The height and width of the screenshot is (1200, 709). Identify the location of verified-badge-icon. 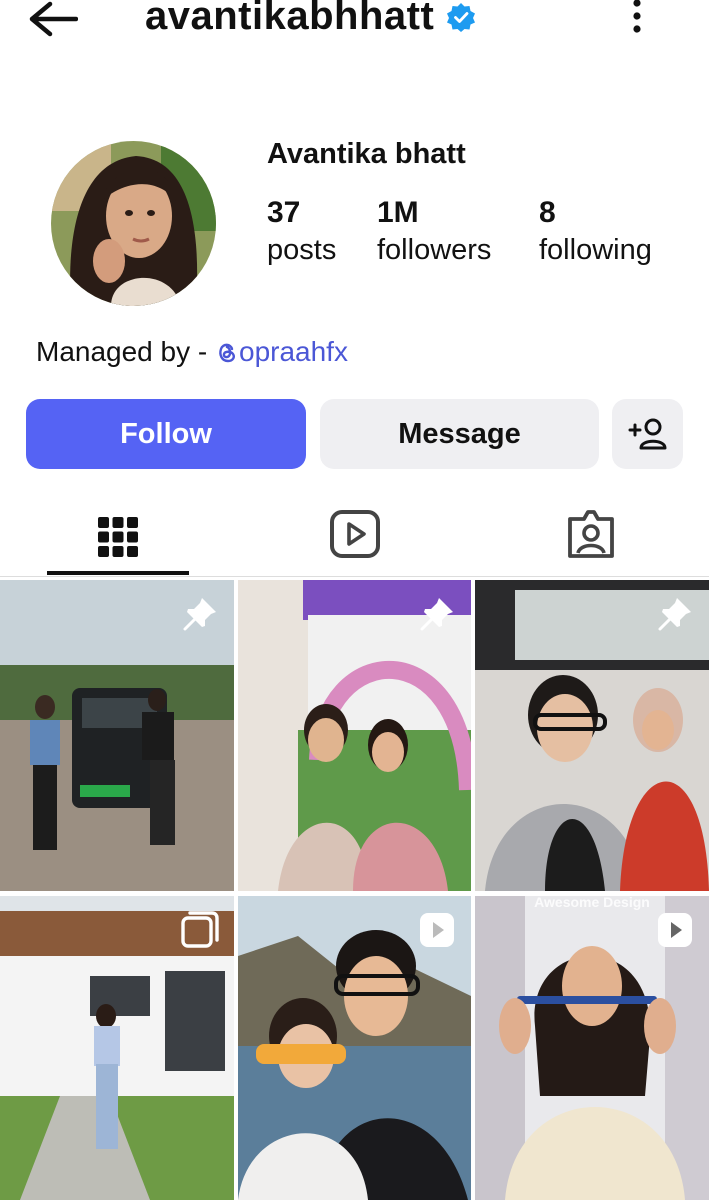
(461, 17).